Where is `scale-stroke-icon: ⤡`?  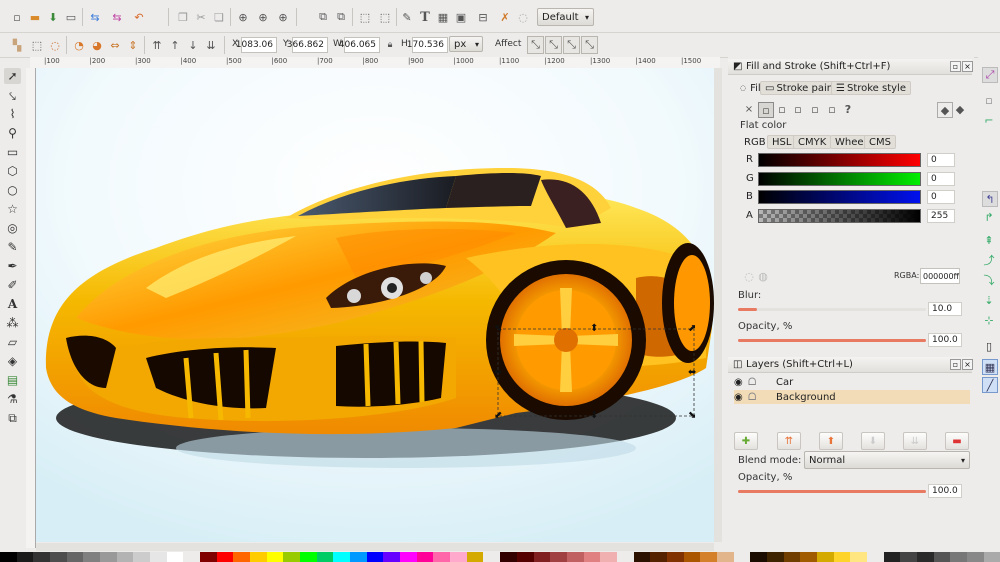 scale-stroke-icon: ⤡ is located at coordinates (535, 45).